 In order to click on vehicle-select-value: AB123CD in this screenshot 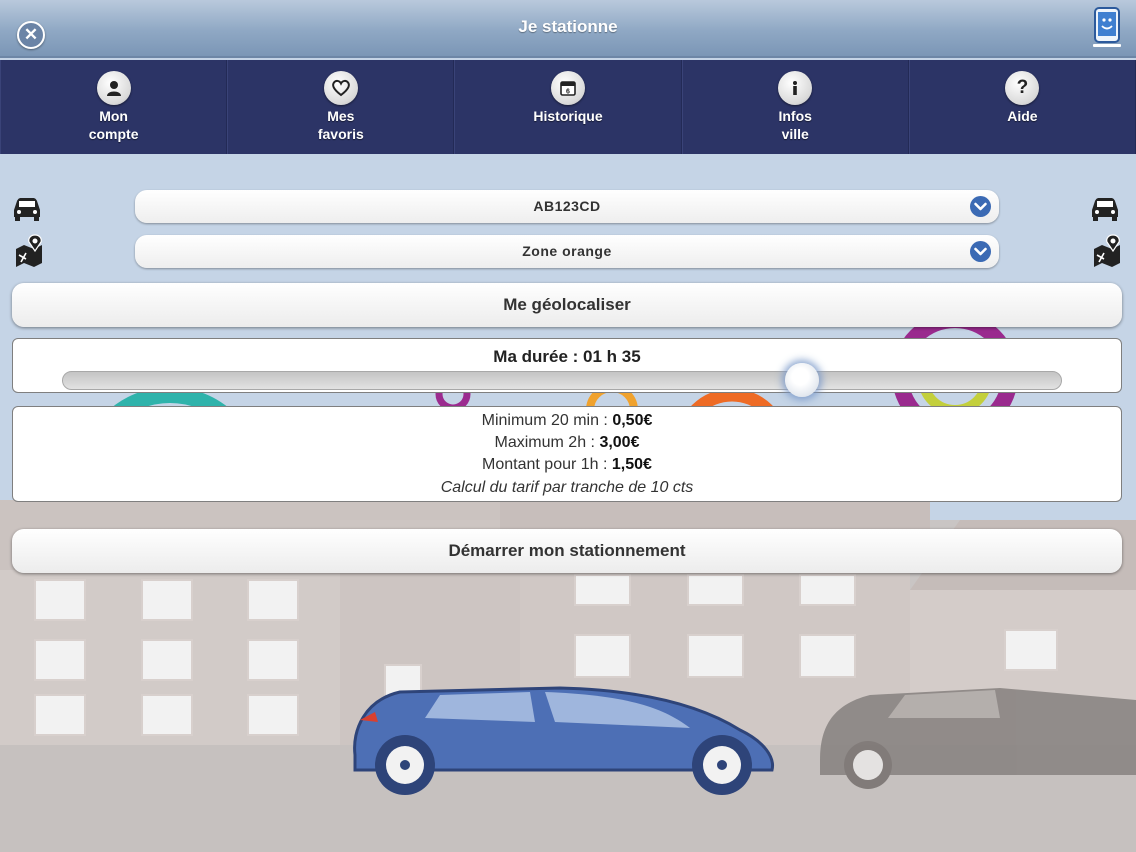, I will do `click(567, 206)`.